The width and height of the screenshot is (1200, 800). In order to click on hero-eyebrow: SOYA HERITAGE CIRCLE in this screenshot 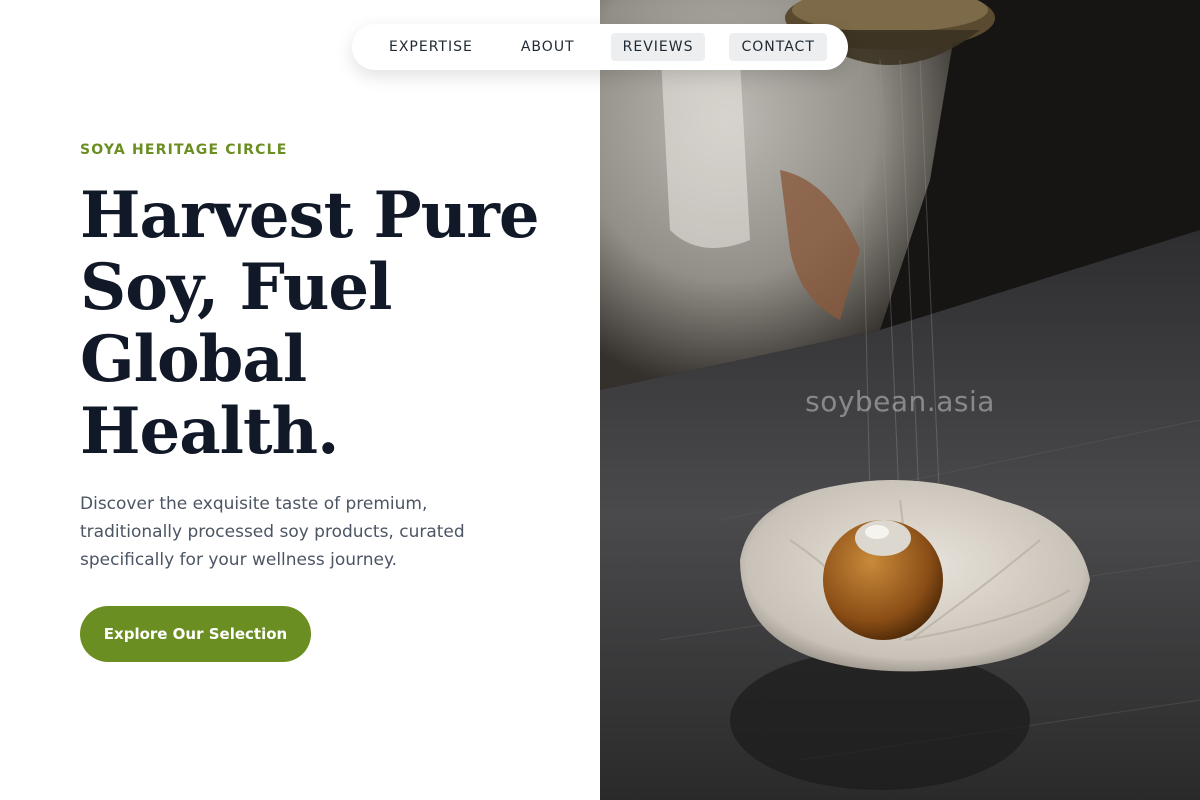, I will do `click(184, 150)`.